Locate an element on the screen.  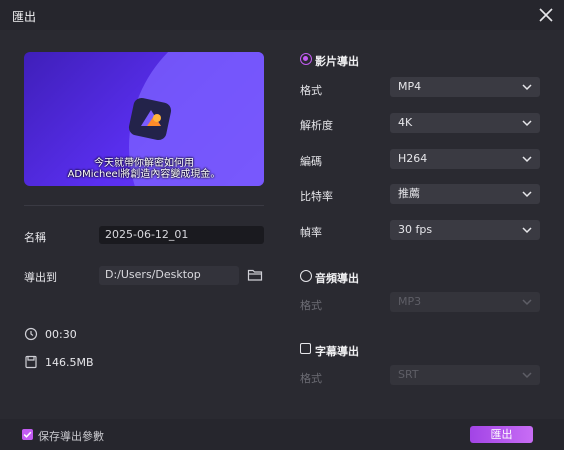
resolution-select: 4K is located at coordinates (465, 123).